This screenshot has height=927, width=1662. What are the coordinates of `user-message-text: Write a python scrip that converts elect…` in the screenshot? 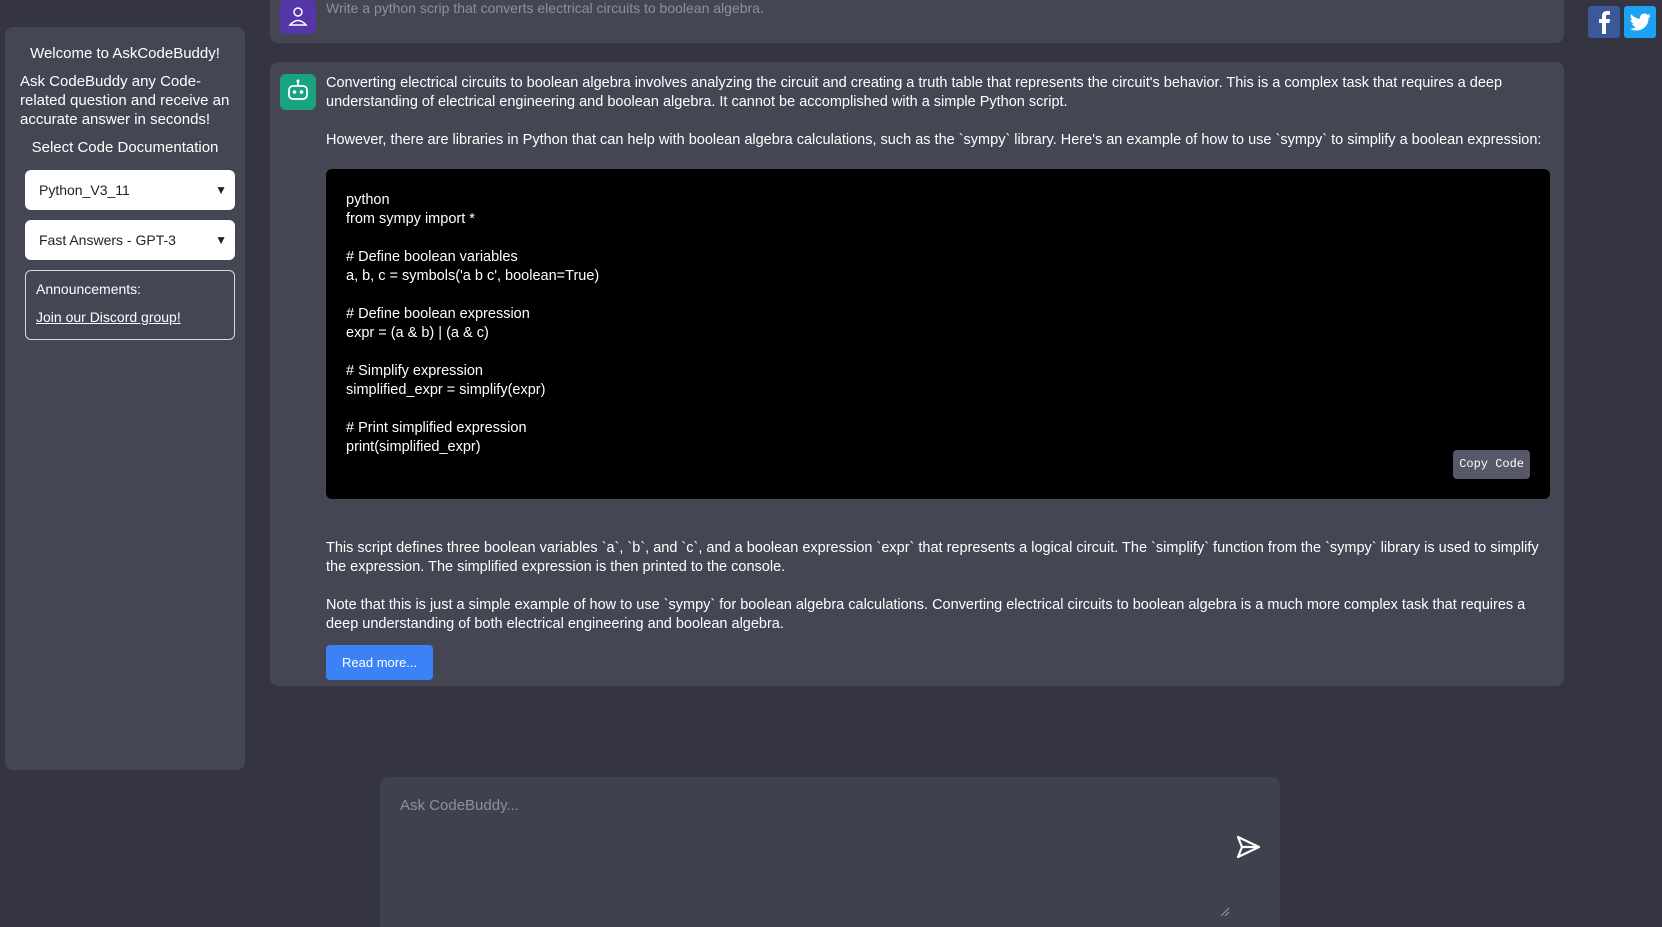 It's located at (545, 8).